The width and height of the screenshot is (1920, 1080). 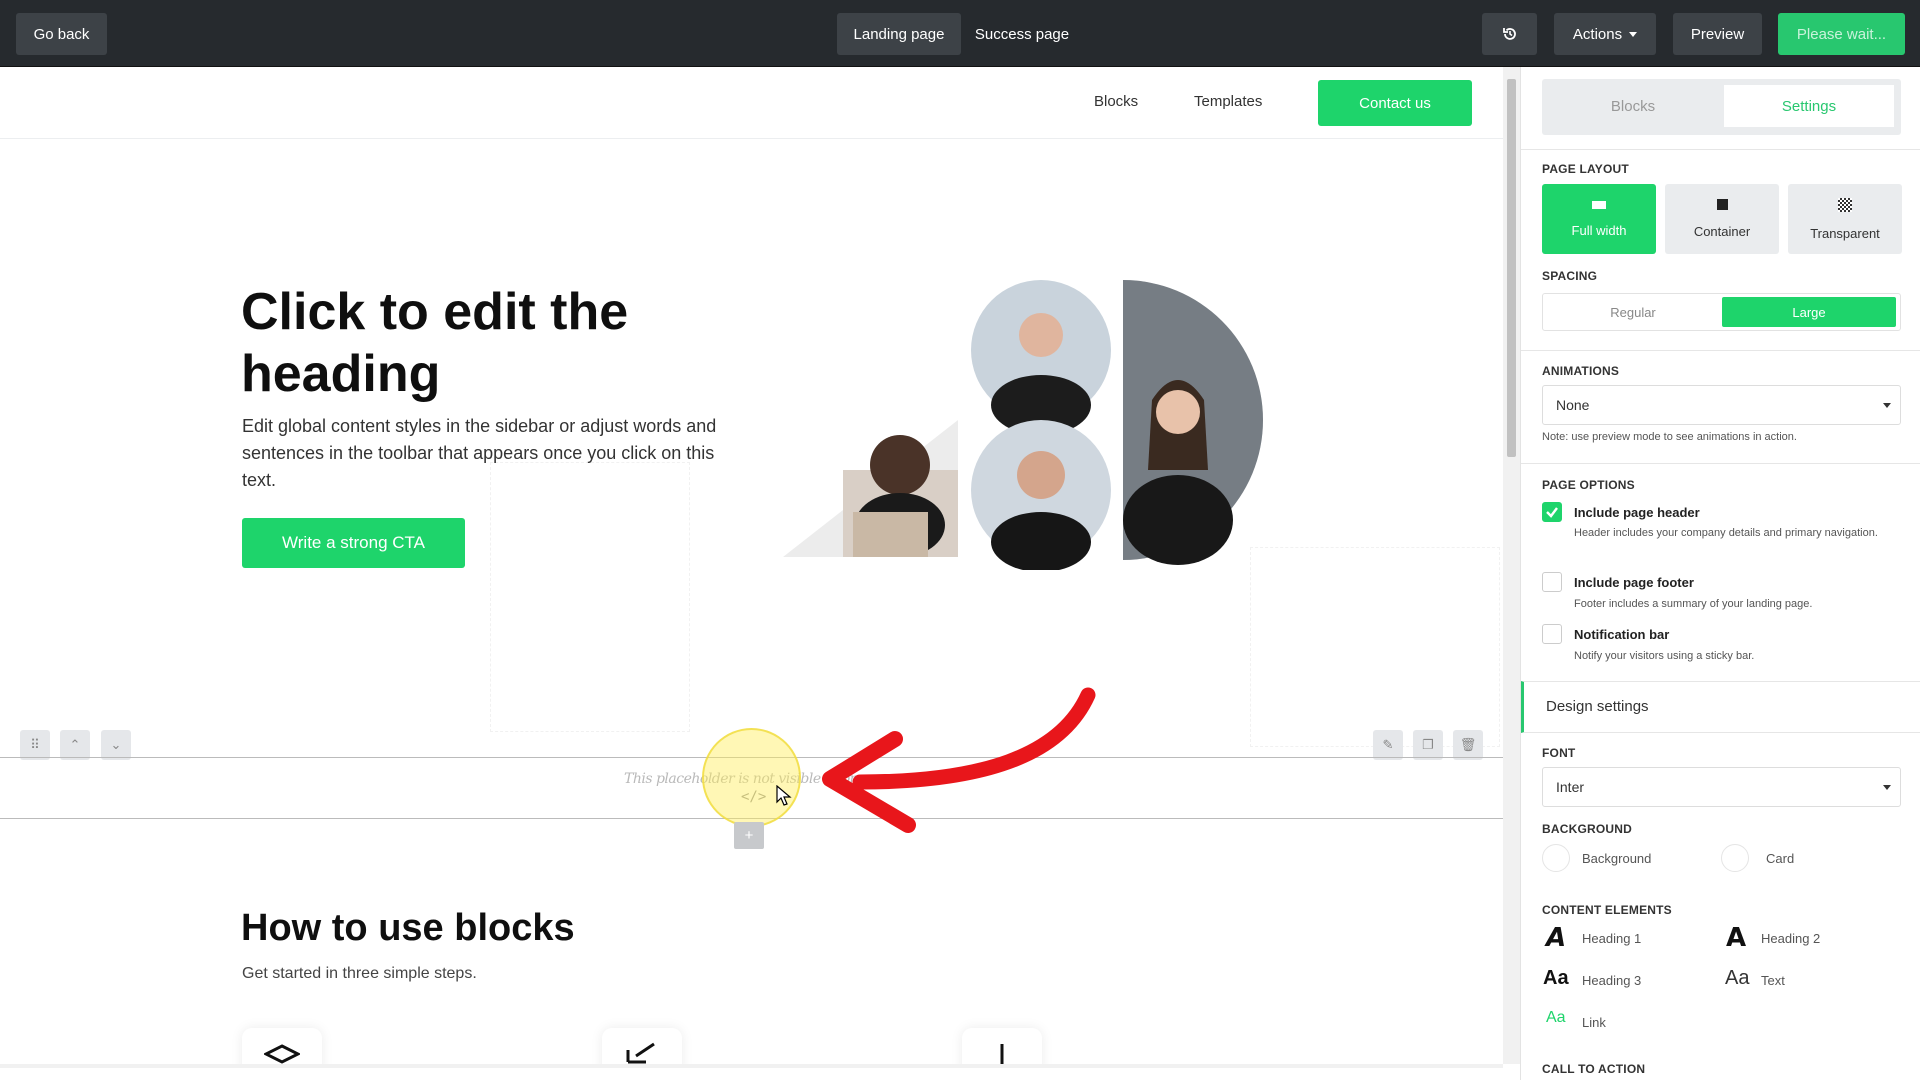 I want to click on content-element-label: Heading 2, so click(x=1790, y=938).